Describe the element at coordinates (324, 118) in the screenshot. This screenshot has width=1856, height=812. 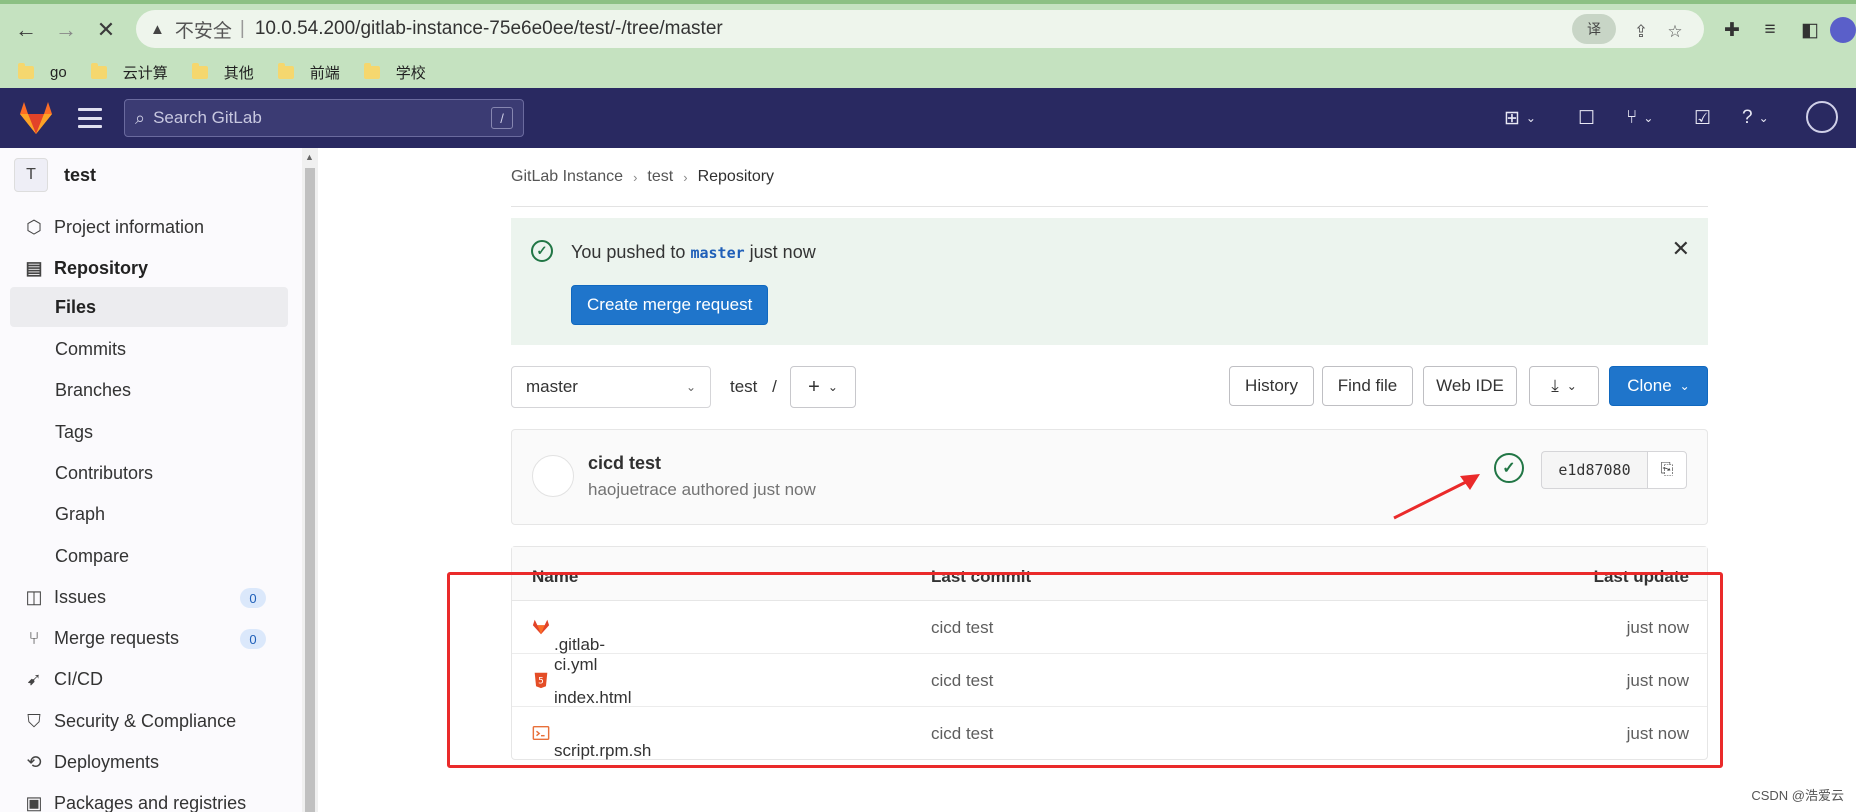
I see `search-input: ⌕ Search GitLab /` at that location.